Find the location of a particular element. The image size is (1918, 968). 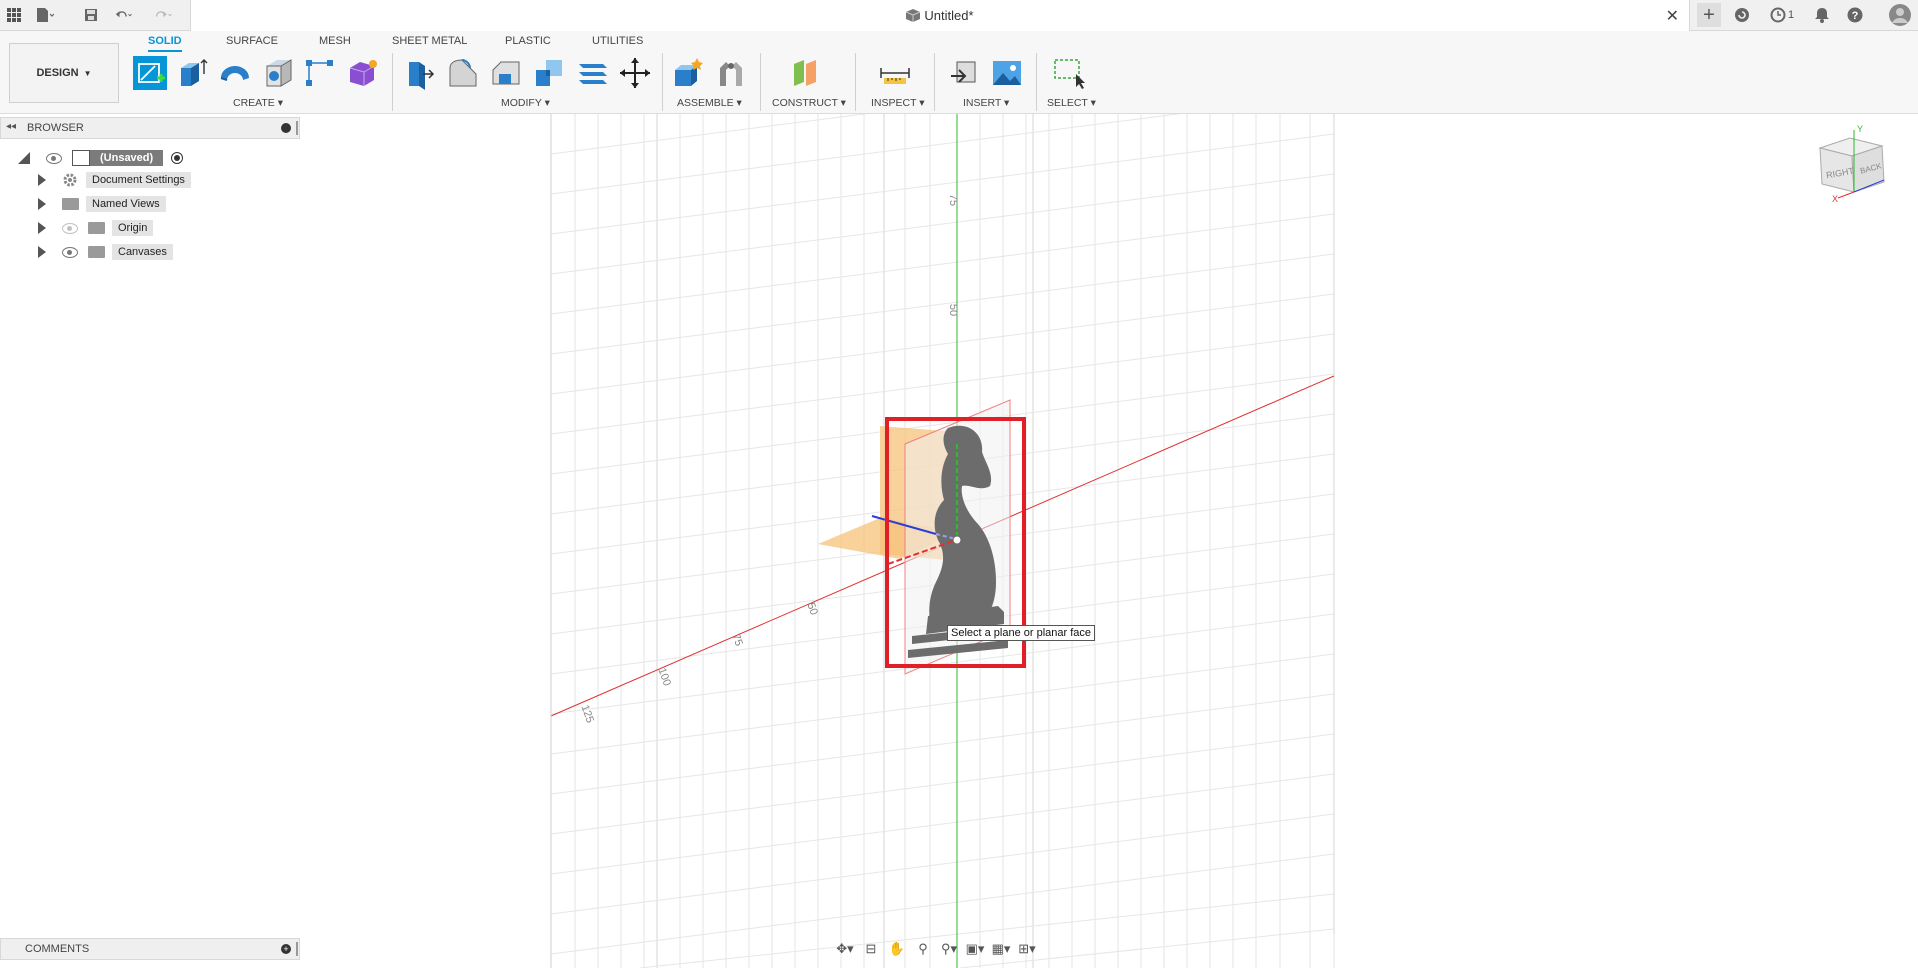

document-tab: Untitled* ✕ is located at coordinates (940, 15).